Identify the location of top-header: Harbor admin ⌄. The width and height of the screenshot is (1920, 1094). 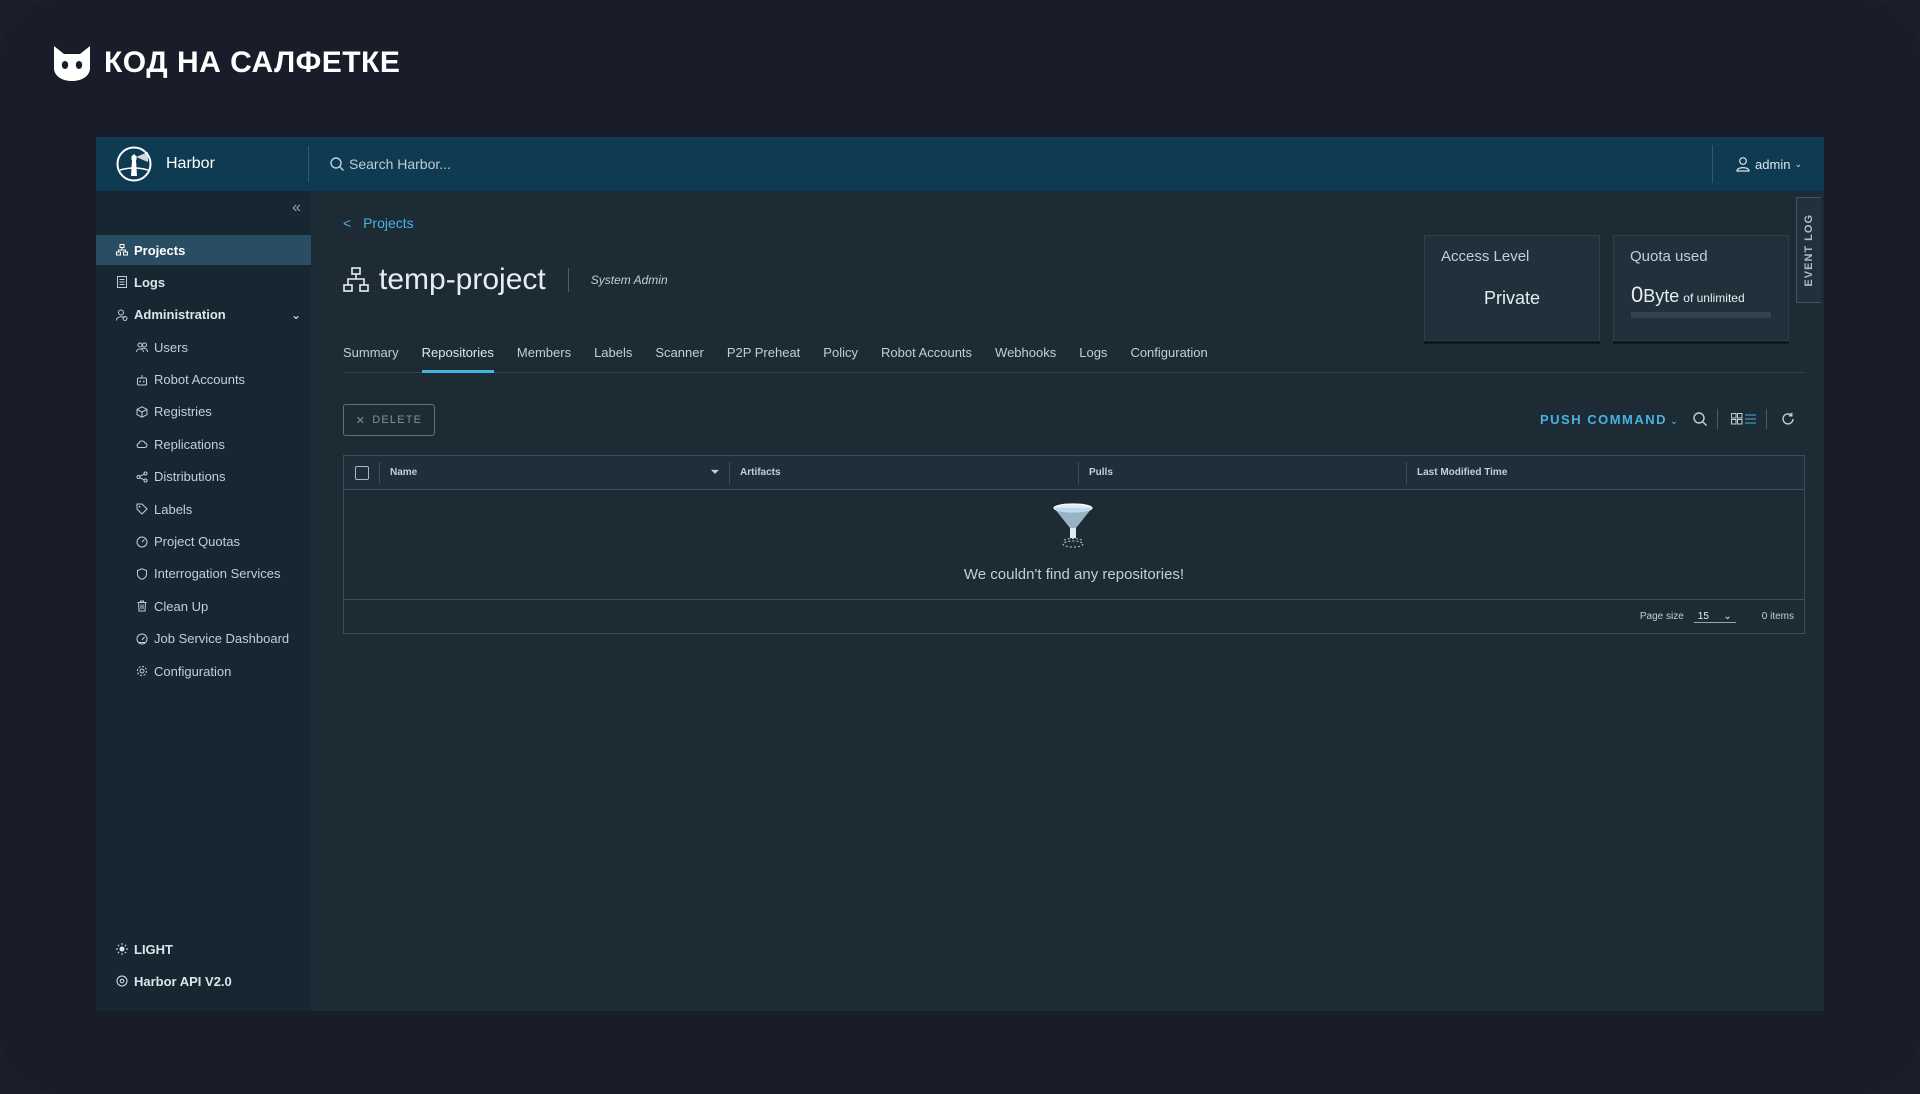
(960, 164).